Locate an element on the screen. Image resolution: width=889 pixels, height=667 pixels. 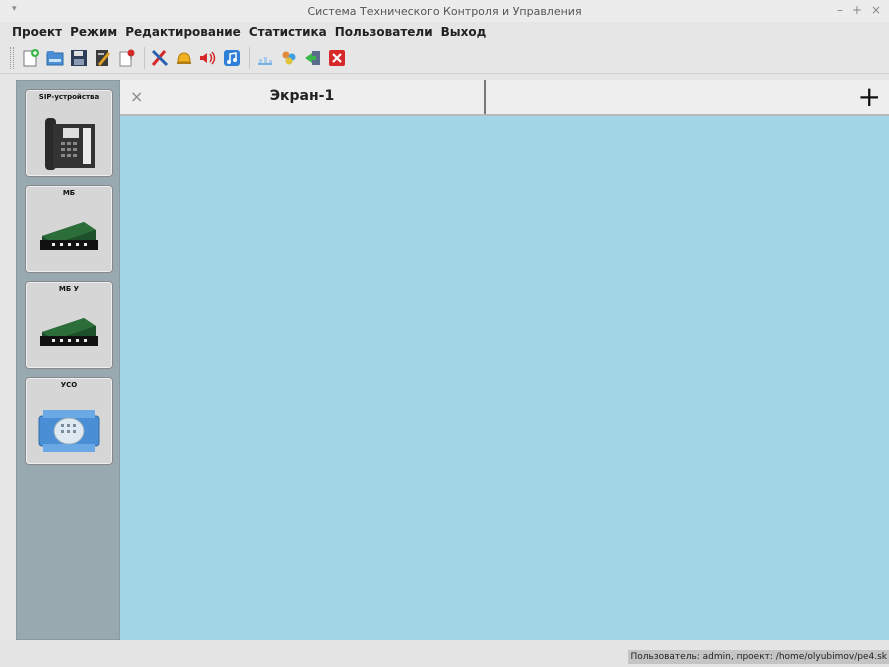
toolbar is located at coordinates (444, 58).